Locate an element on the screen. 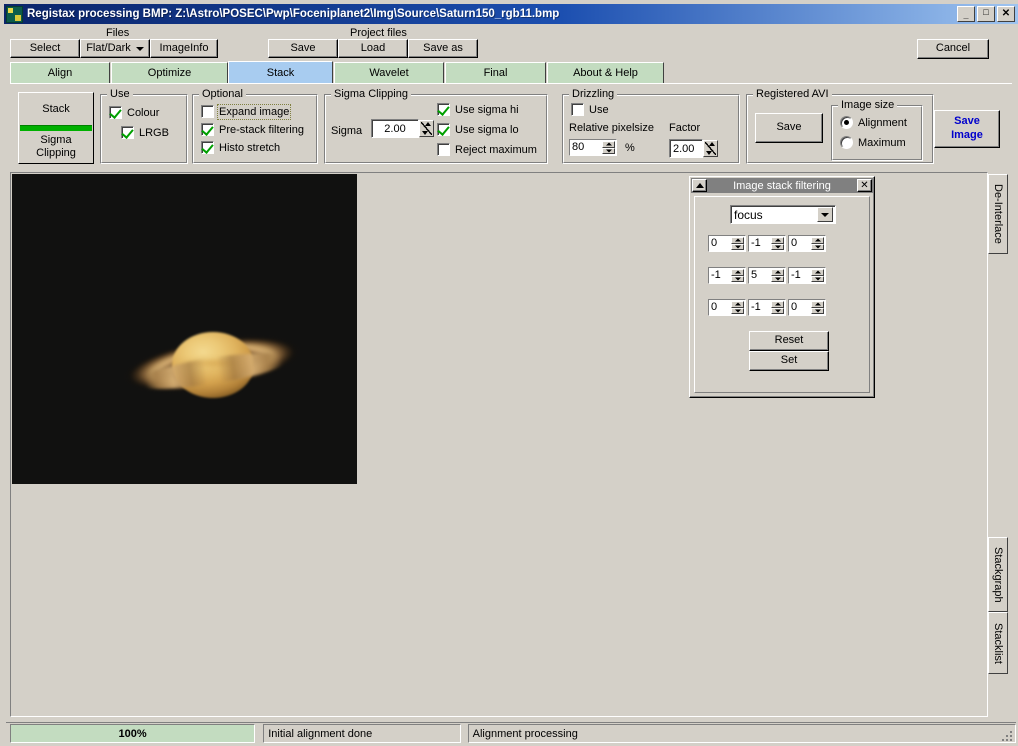 The image size is (1018, 746). side-tab-de-interlace: De-Interlace is located at coordinates (998, 214).